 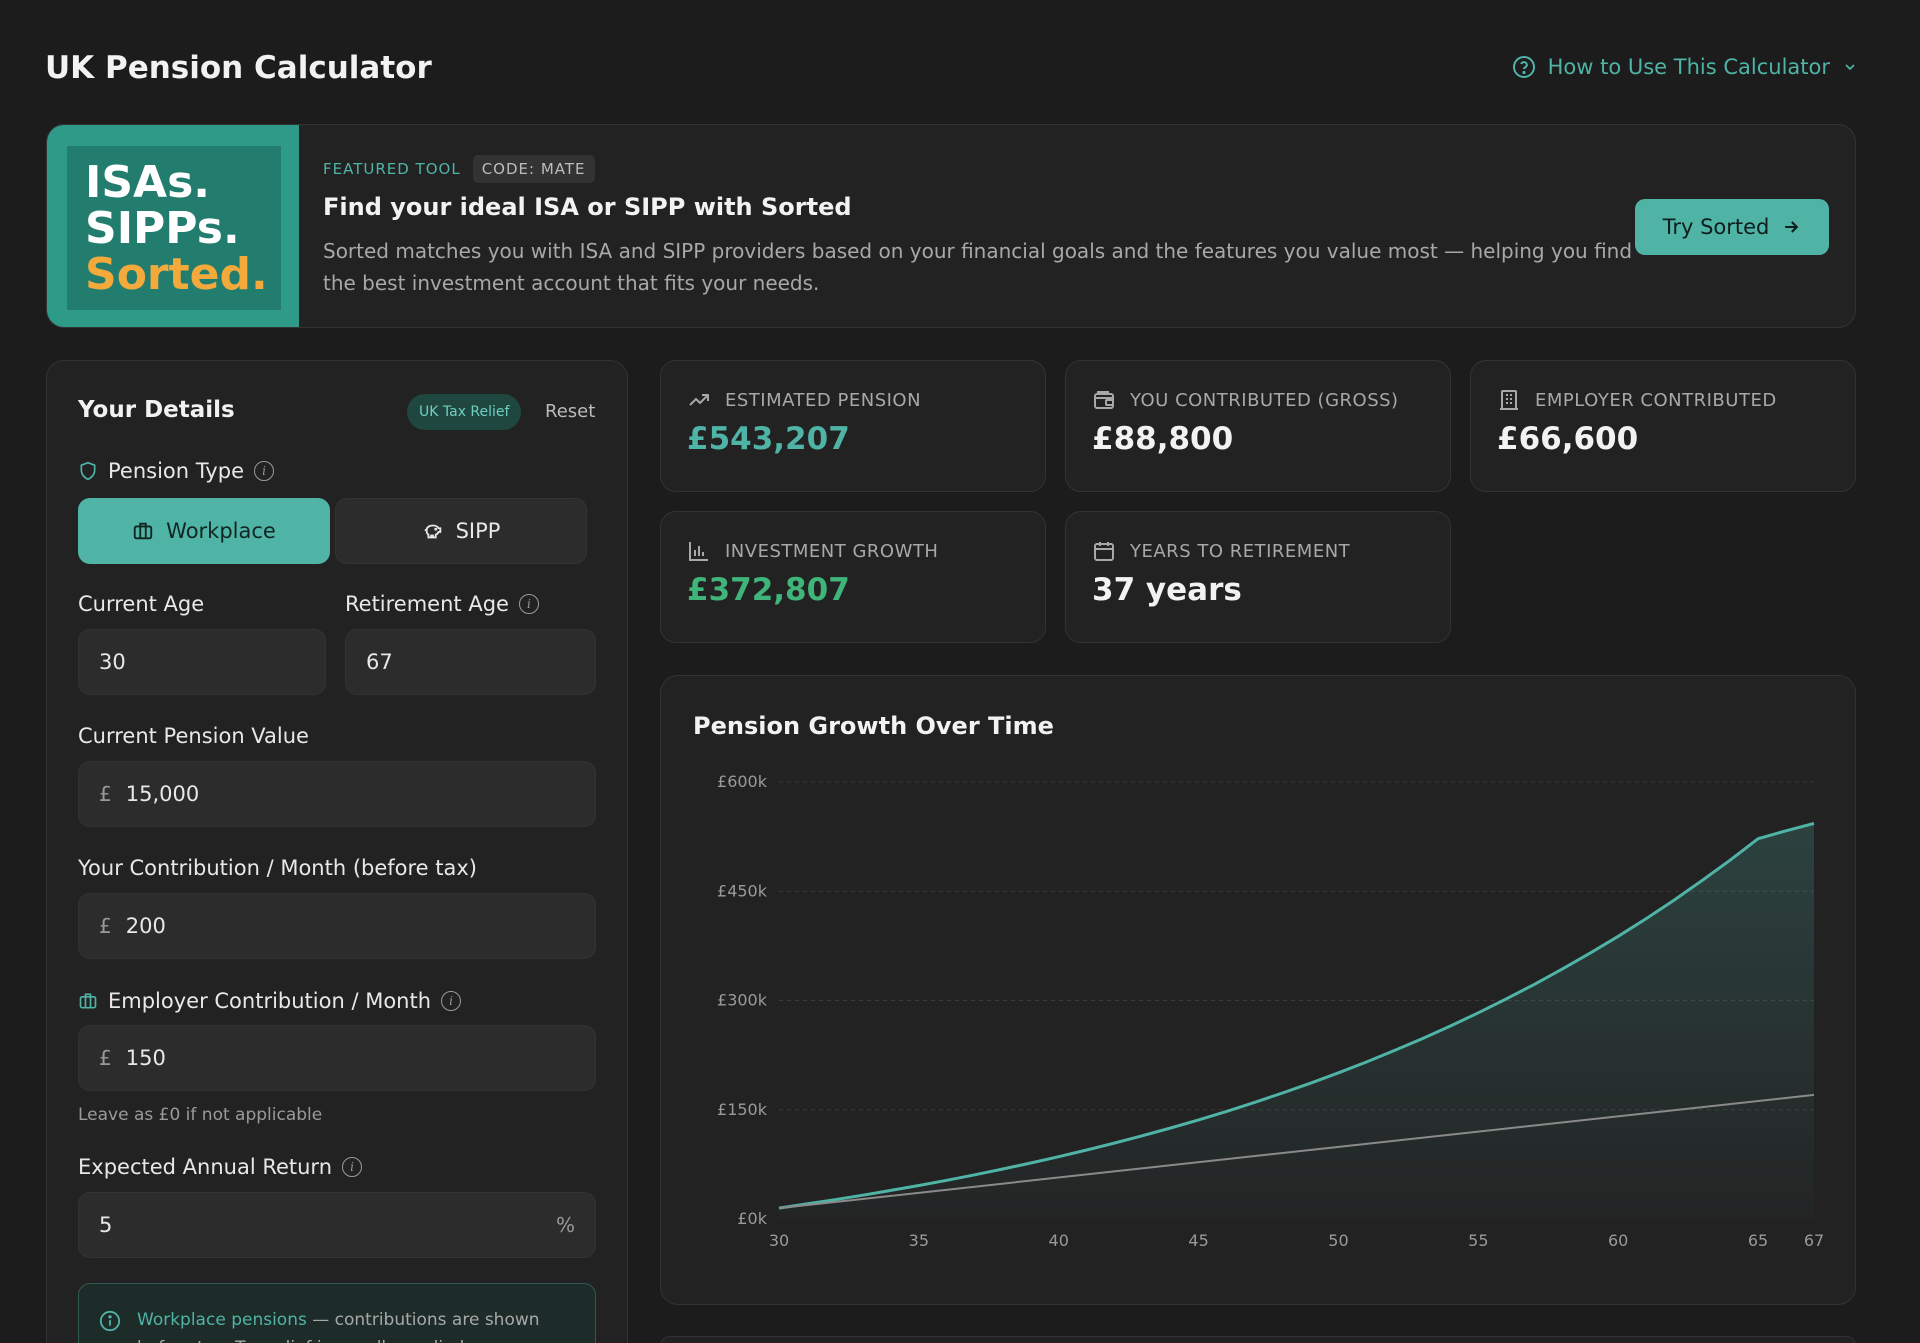 I want to click on stat-value: £88,800, so click(x=1163, y=439).